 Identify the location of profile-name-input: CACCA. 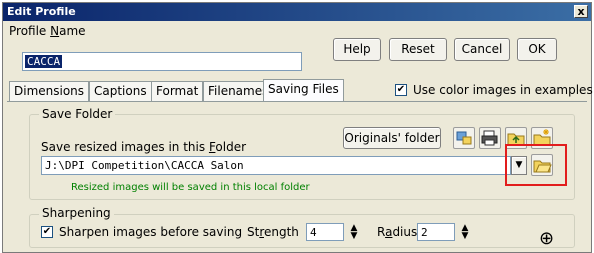
(162, 61).